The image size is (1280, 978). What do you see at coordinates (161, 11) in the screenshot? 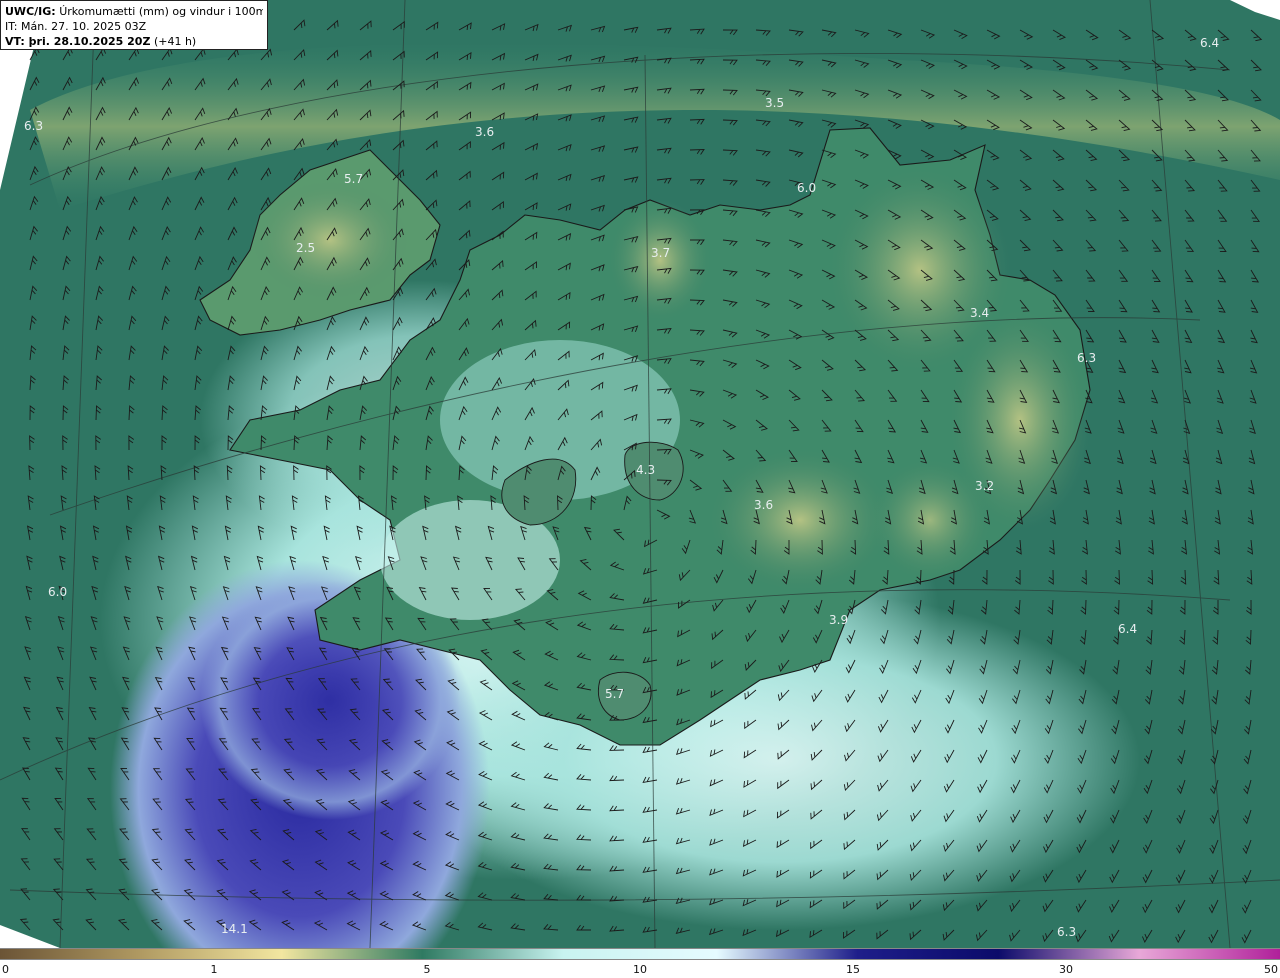
I see `map-title: Úrkomumætti (mm) og vindur i 100m hæð` at bounding box center [161, 11].